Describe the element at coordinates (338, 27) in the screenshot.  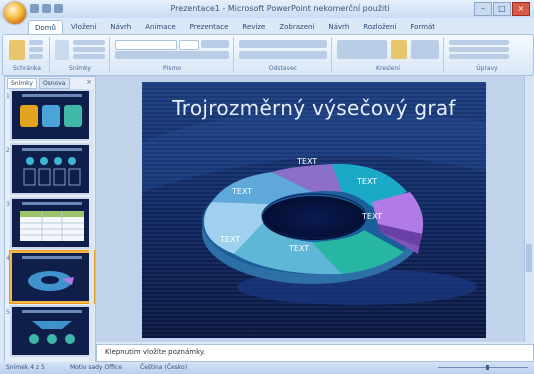
I see `tab-smartart-design: Návrh` at that location.